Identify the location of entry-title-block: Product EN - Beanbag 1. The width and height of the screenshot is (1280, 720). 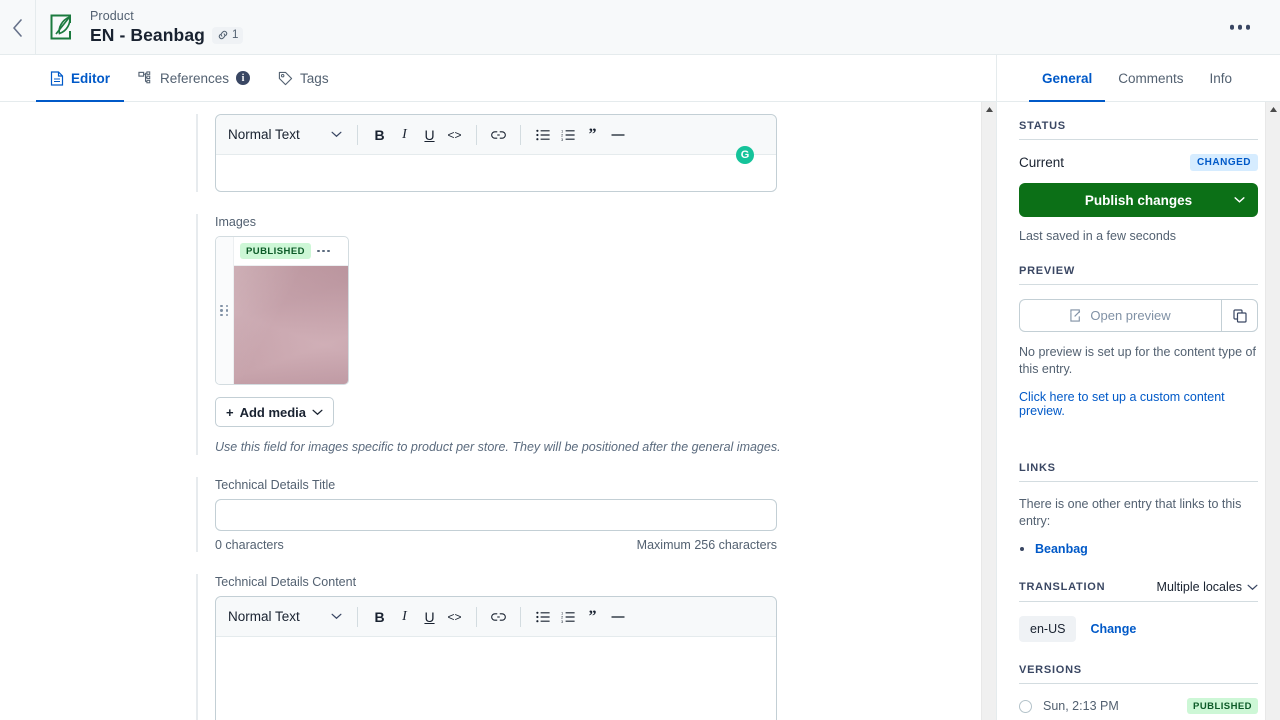
(167, 27).